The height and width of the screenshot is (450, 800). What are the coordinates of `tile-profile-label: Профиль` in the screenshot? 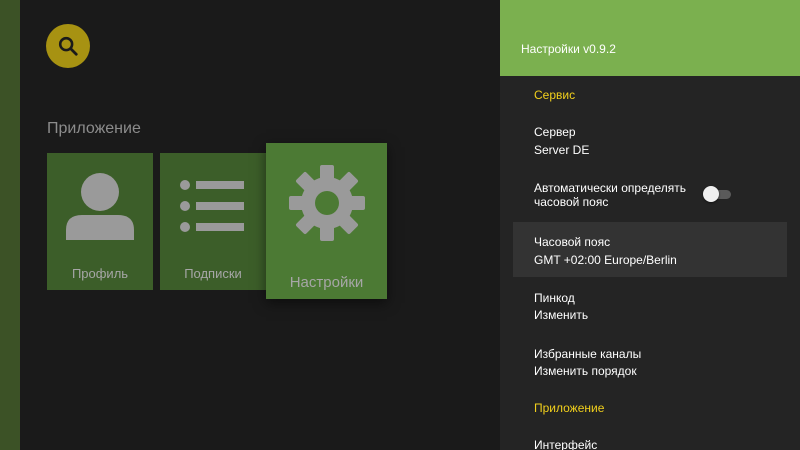 It's located at (100, 273).